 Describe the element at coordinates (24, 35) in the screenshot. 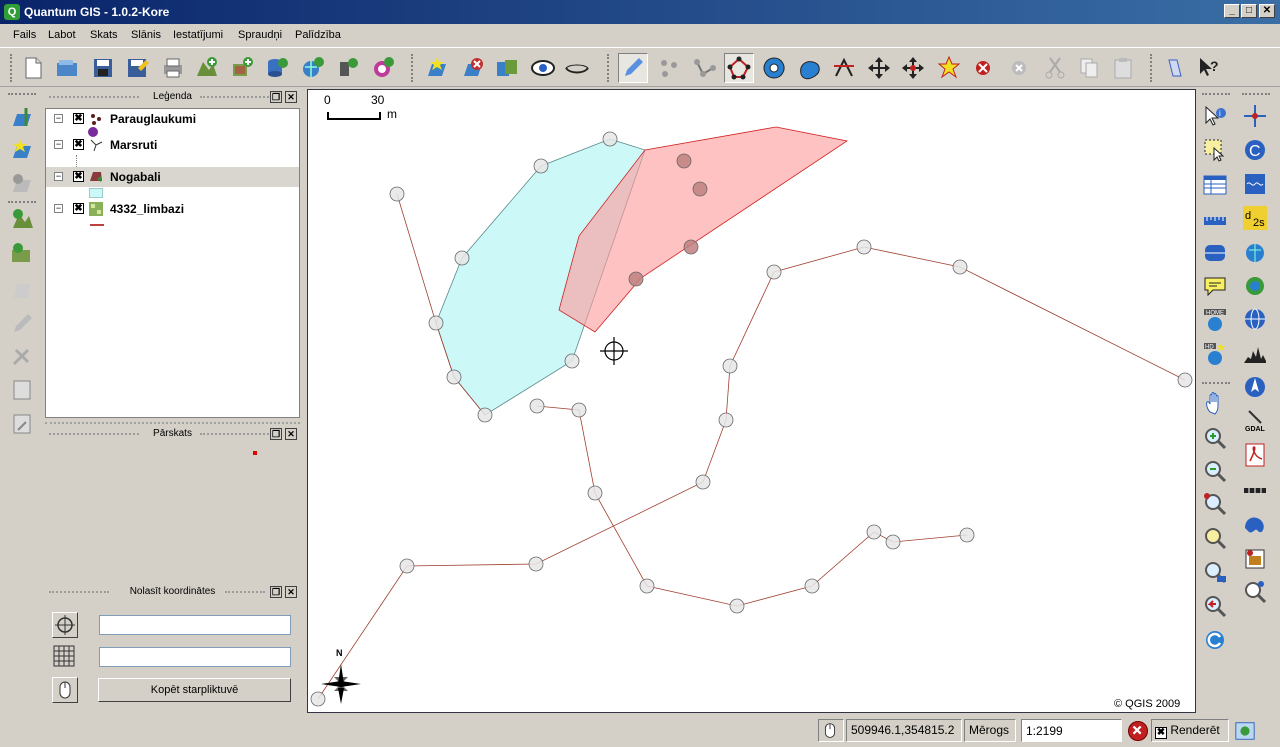

I see `menu-fails: Fails` at that location.